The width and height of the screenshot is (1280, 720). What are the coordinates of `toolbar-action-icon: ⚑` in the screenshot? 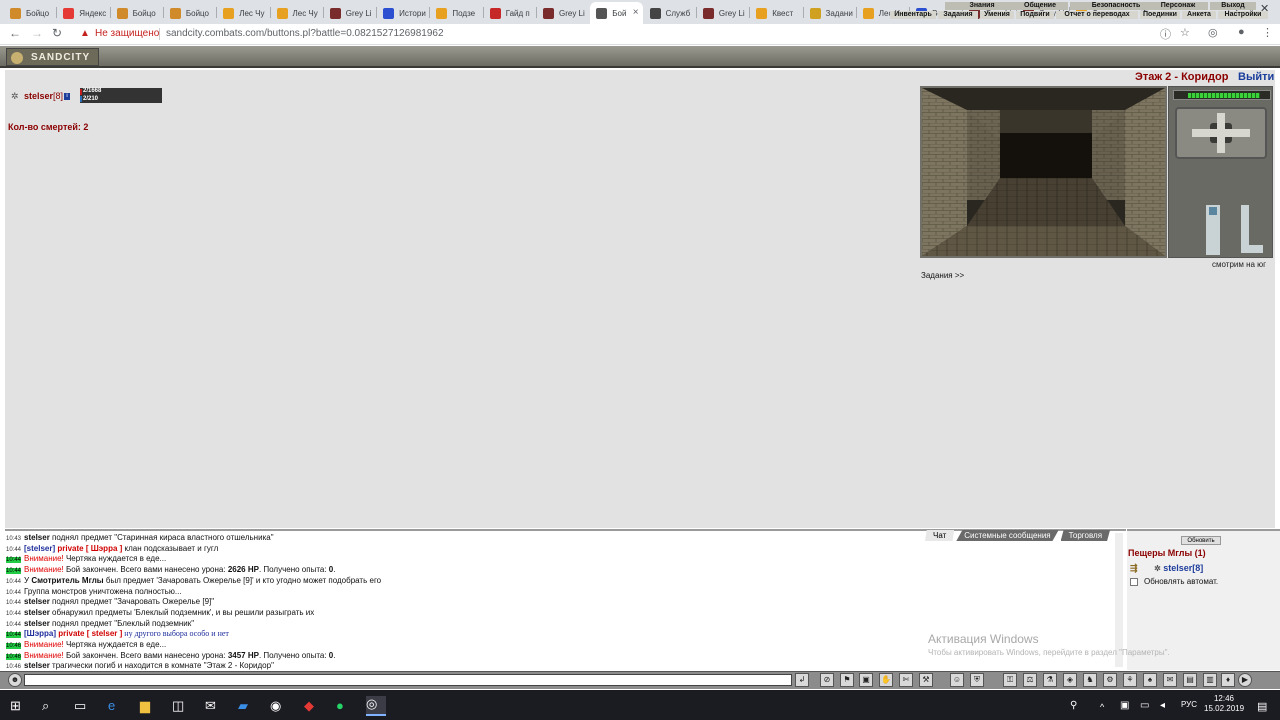 It's located at (847, 680).